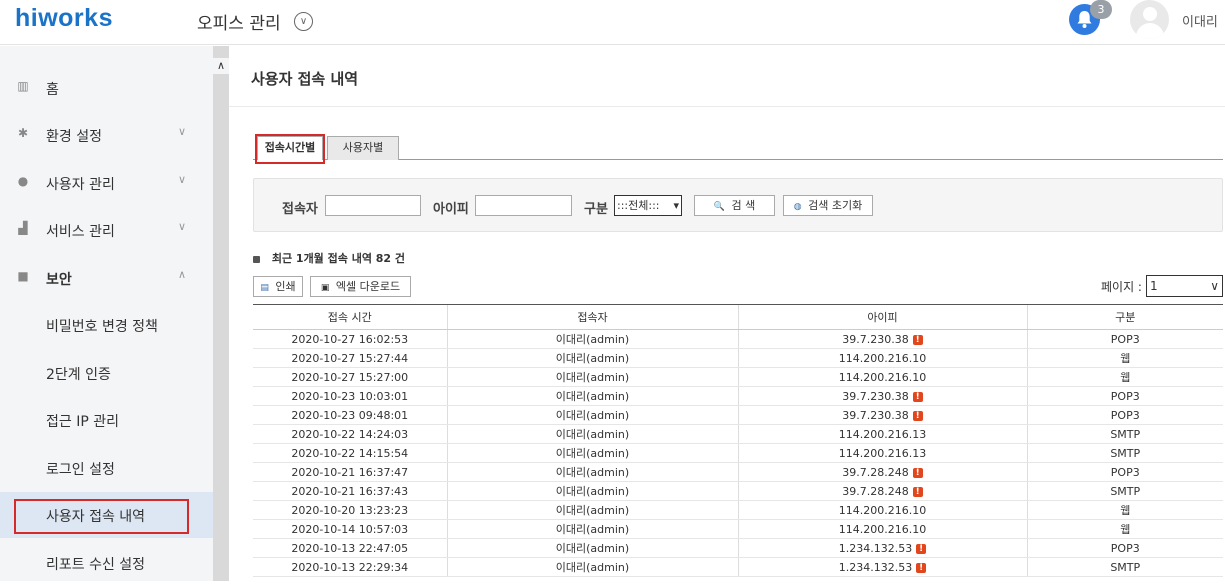 This screenshot has width=1225, height=586. I want to click on sidebar-item-settings: ✱ 환경 설정 ∨, so click(106, 135).